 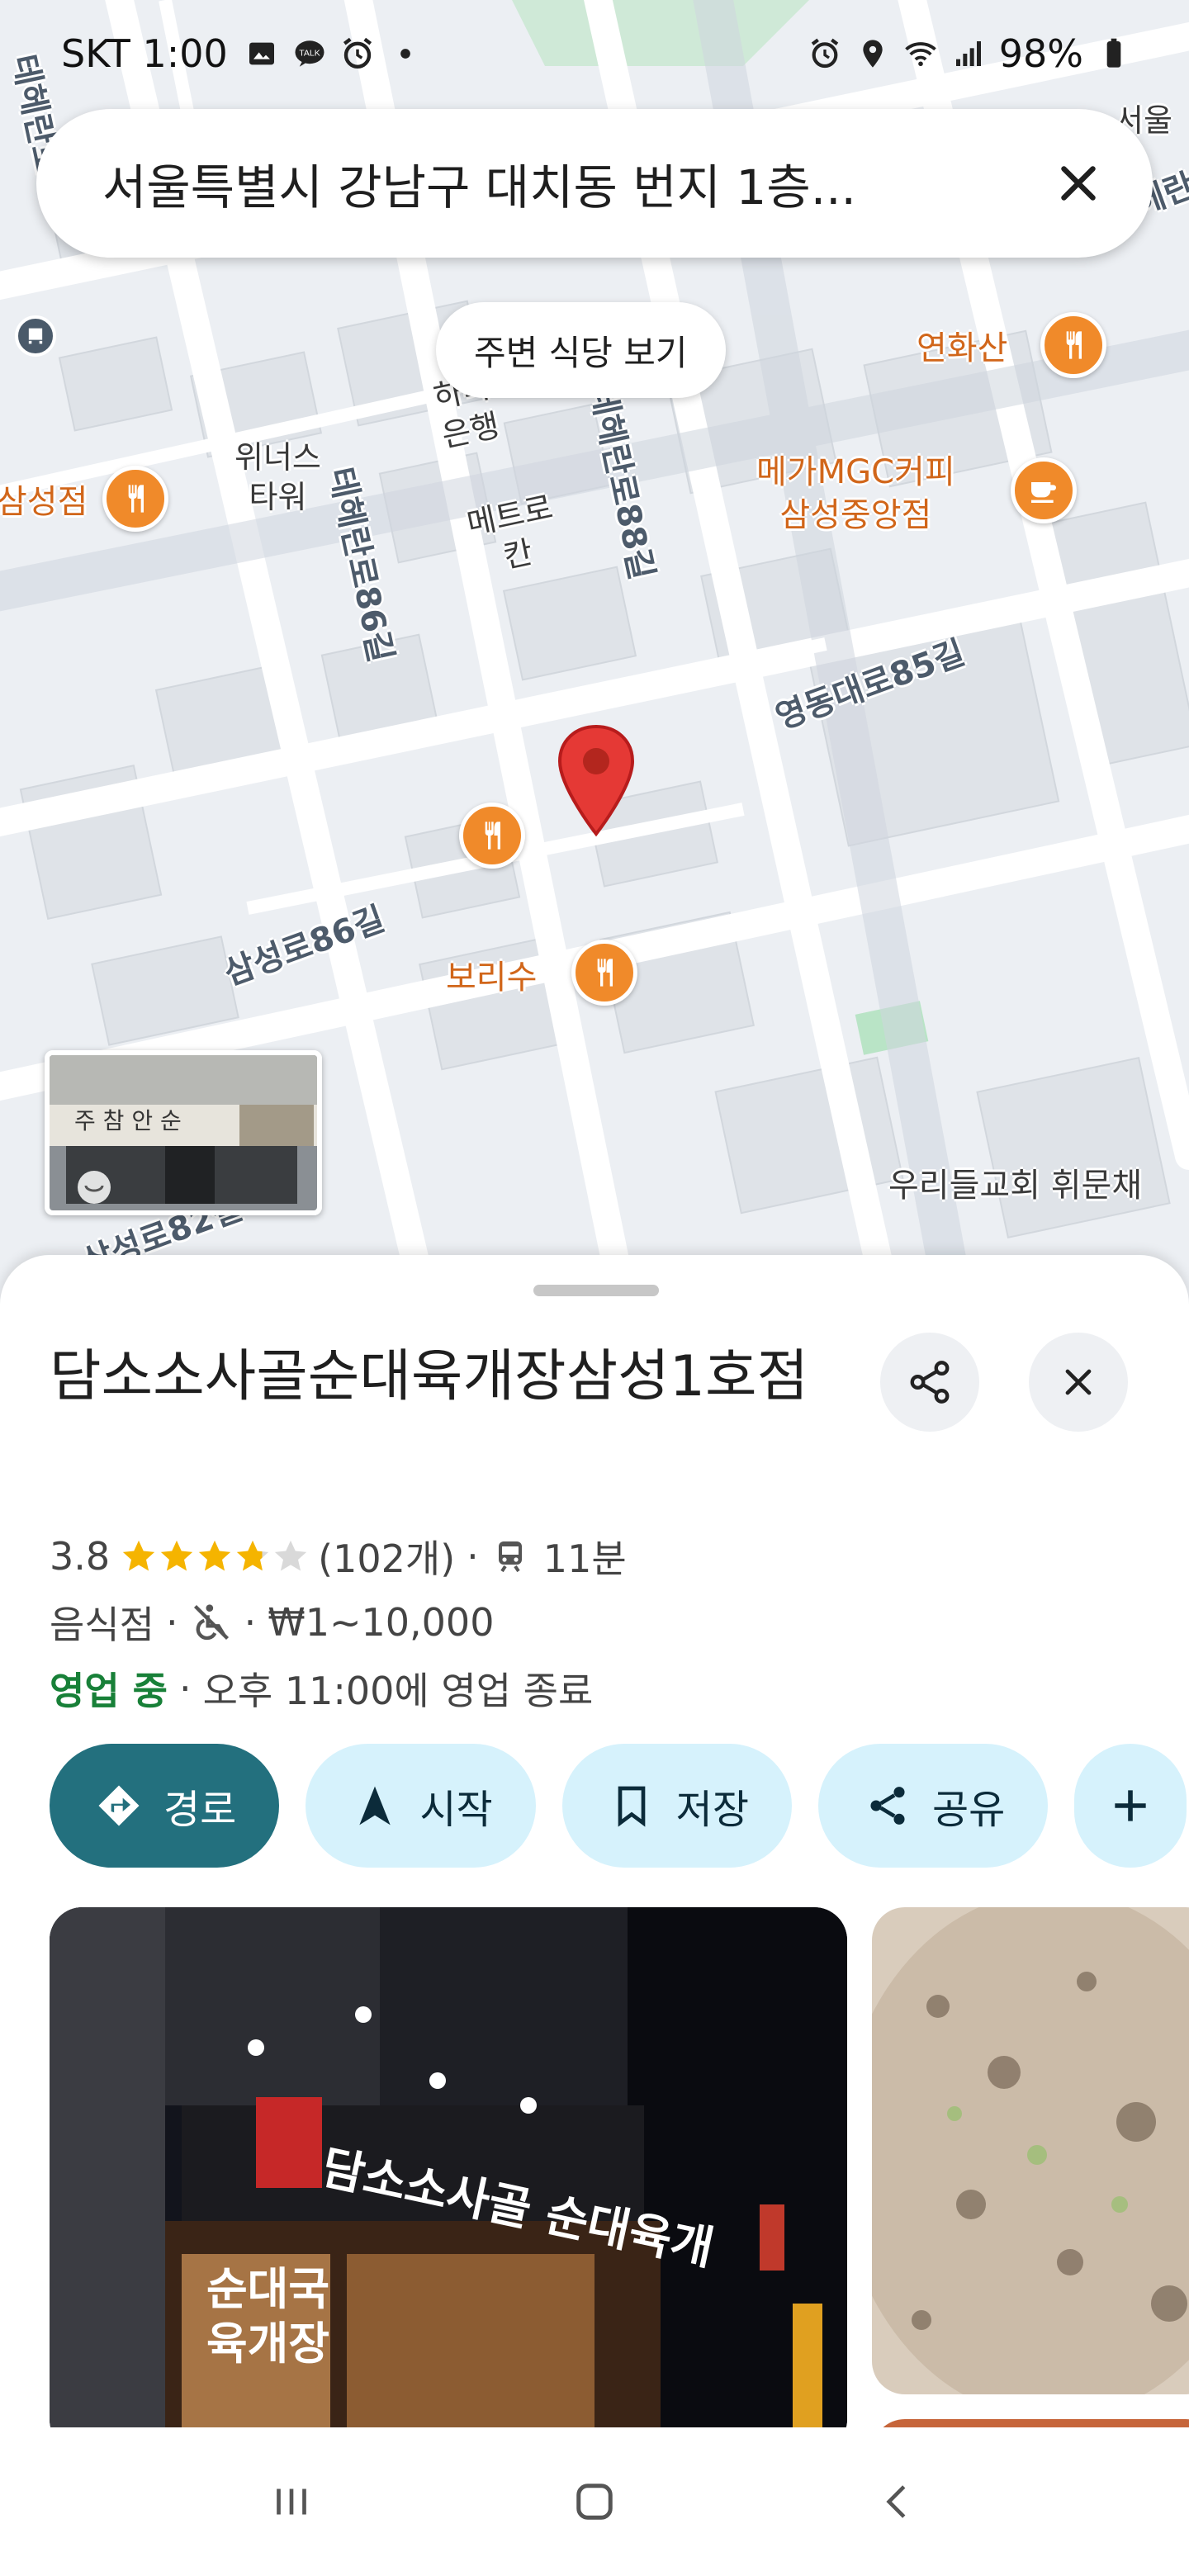 What do you see at coordinates (1040, 53) in the screenshot?
I see `battery-level: 98%` at bounding box center [1040, 53].